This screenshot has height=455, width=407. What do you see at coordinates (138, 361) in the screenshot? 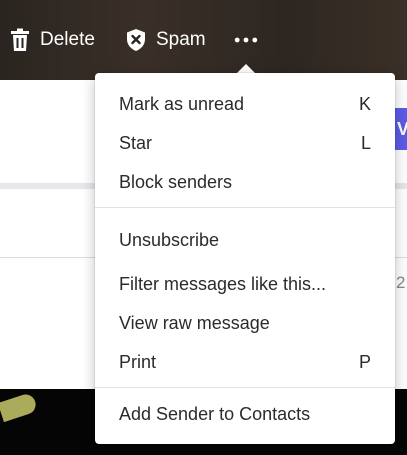
I see `menu-item-label: Print` at bounding box center [138, 361].